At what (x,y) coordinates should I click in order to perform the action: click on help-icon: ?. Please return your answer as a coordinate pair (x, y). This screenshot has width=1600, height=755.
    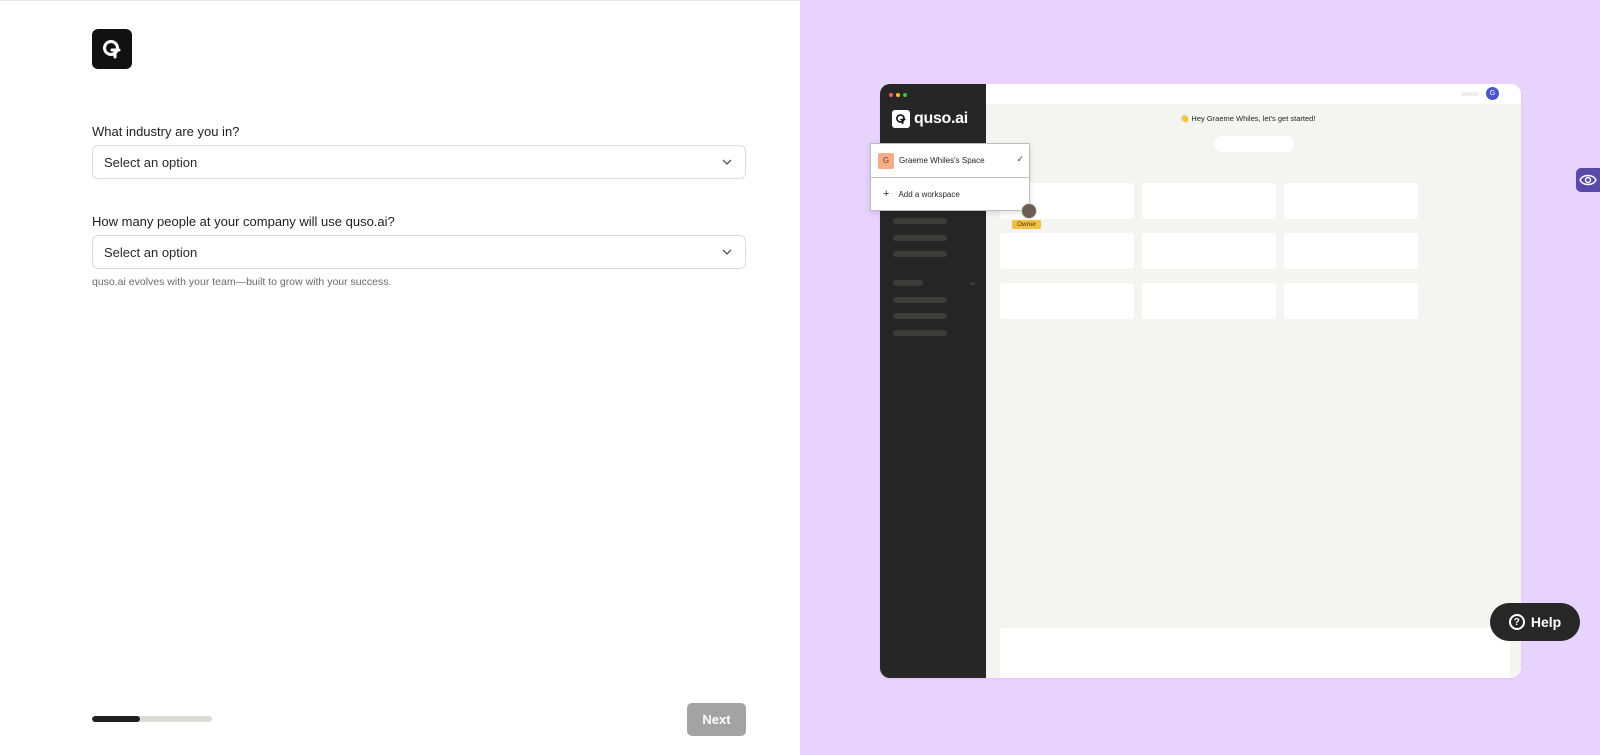
    Looking at the image, I should click on (1516, 622).